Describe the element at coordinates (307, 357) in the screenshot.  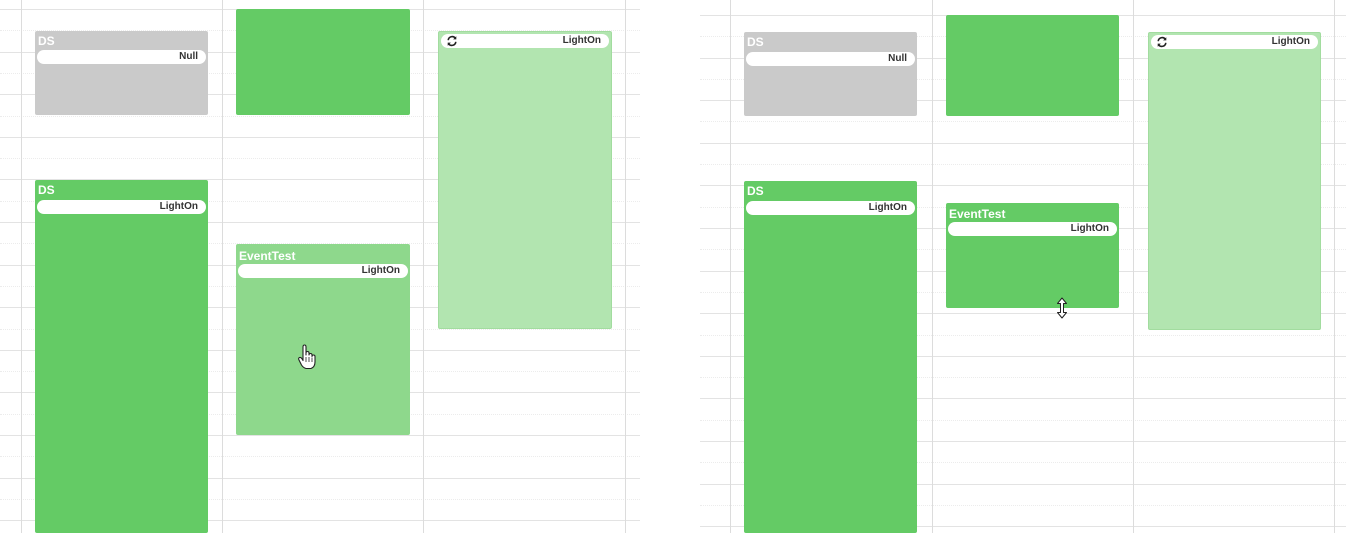
I see `hand-pointer-cursor` at that location.